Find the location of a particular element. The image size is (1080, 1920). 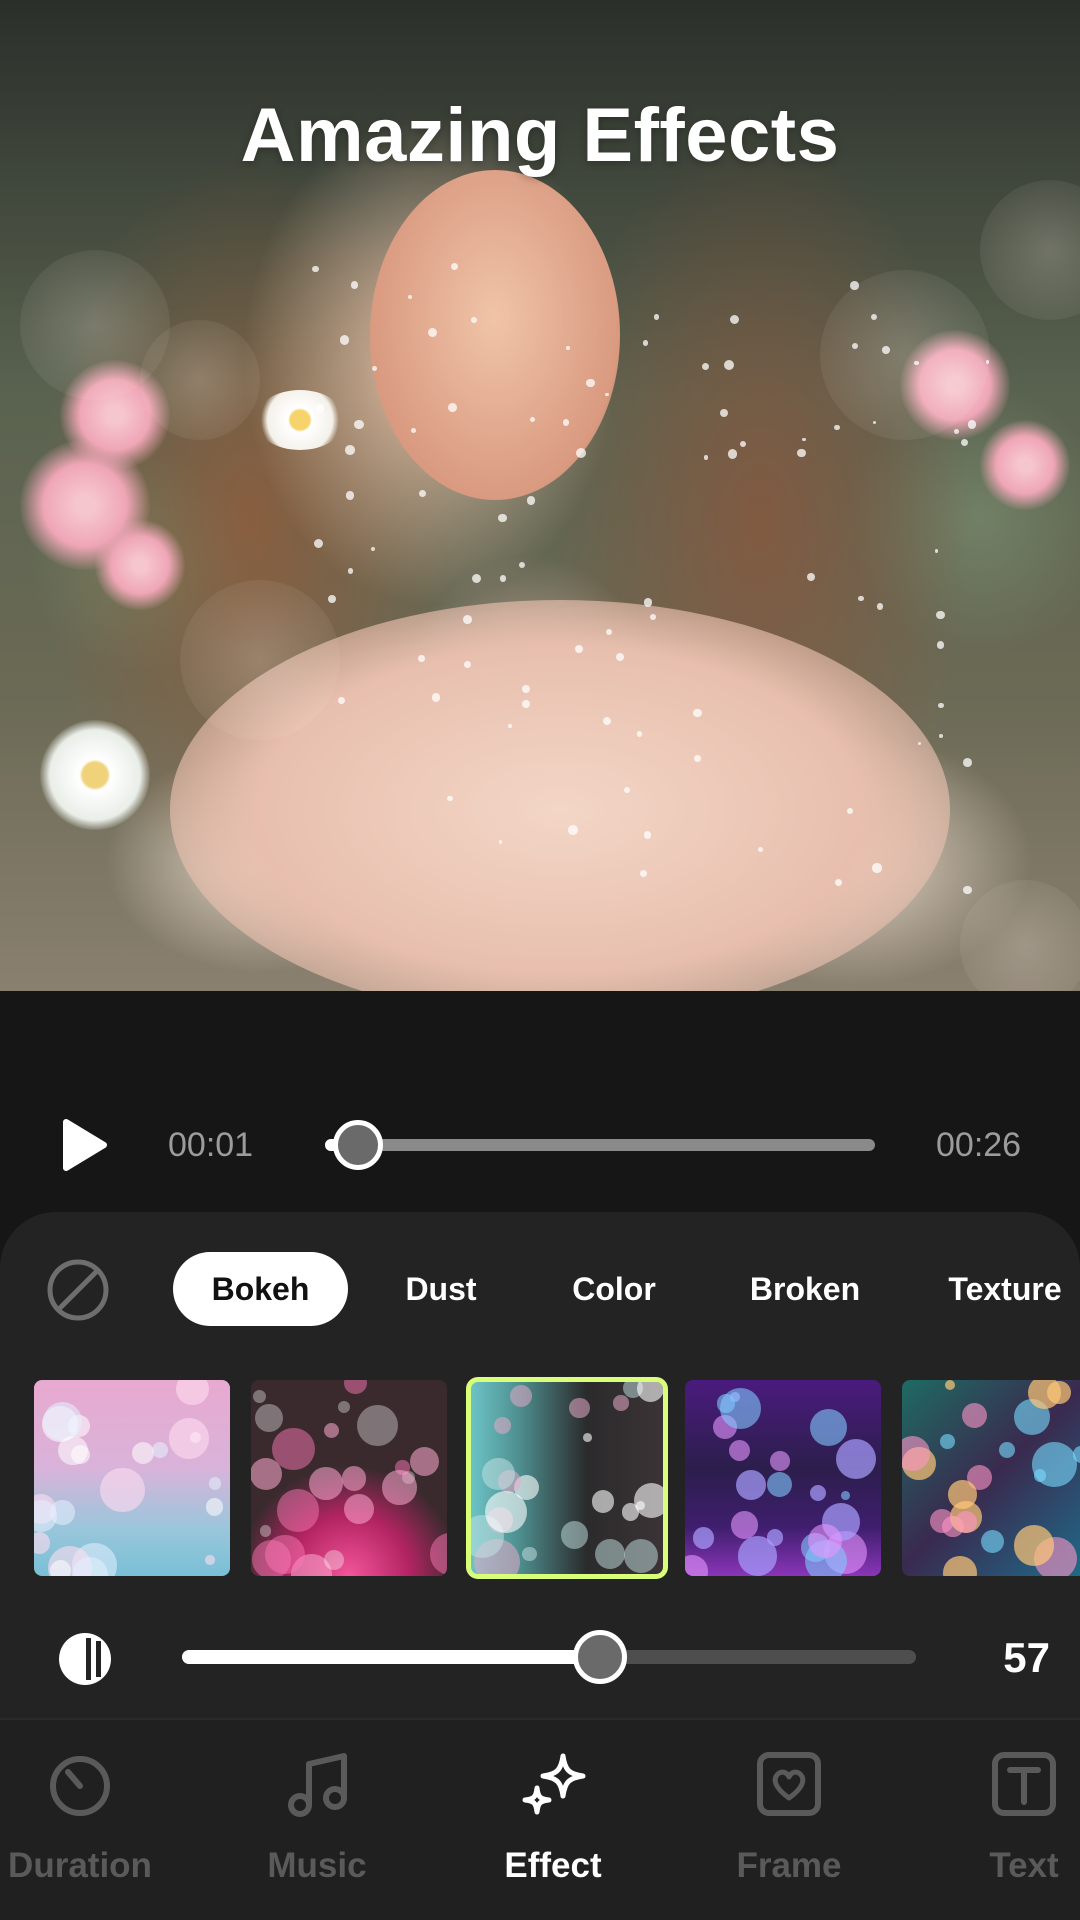

bottom-nav: Duration Music Effect Frame Text is located at coordinates (540, 1819).